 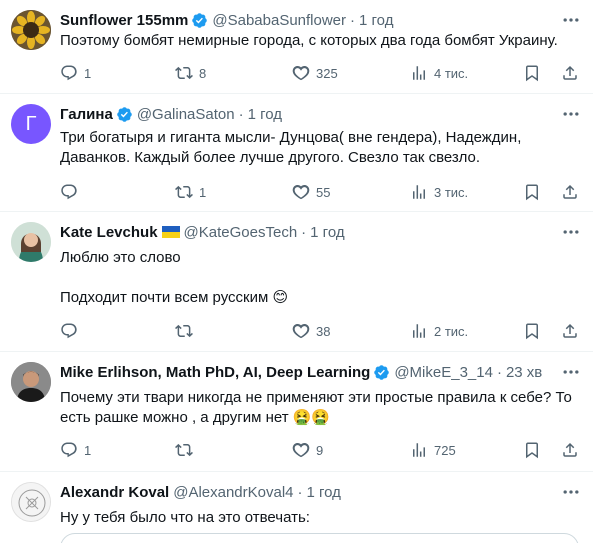 I want to click on action-bar: 1 55 3 тис., so click(x=318, y=192).